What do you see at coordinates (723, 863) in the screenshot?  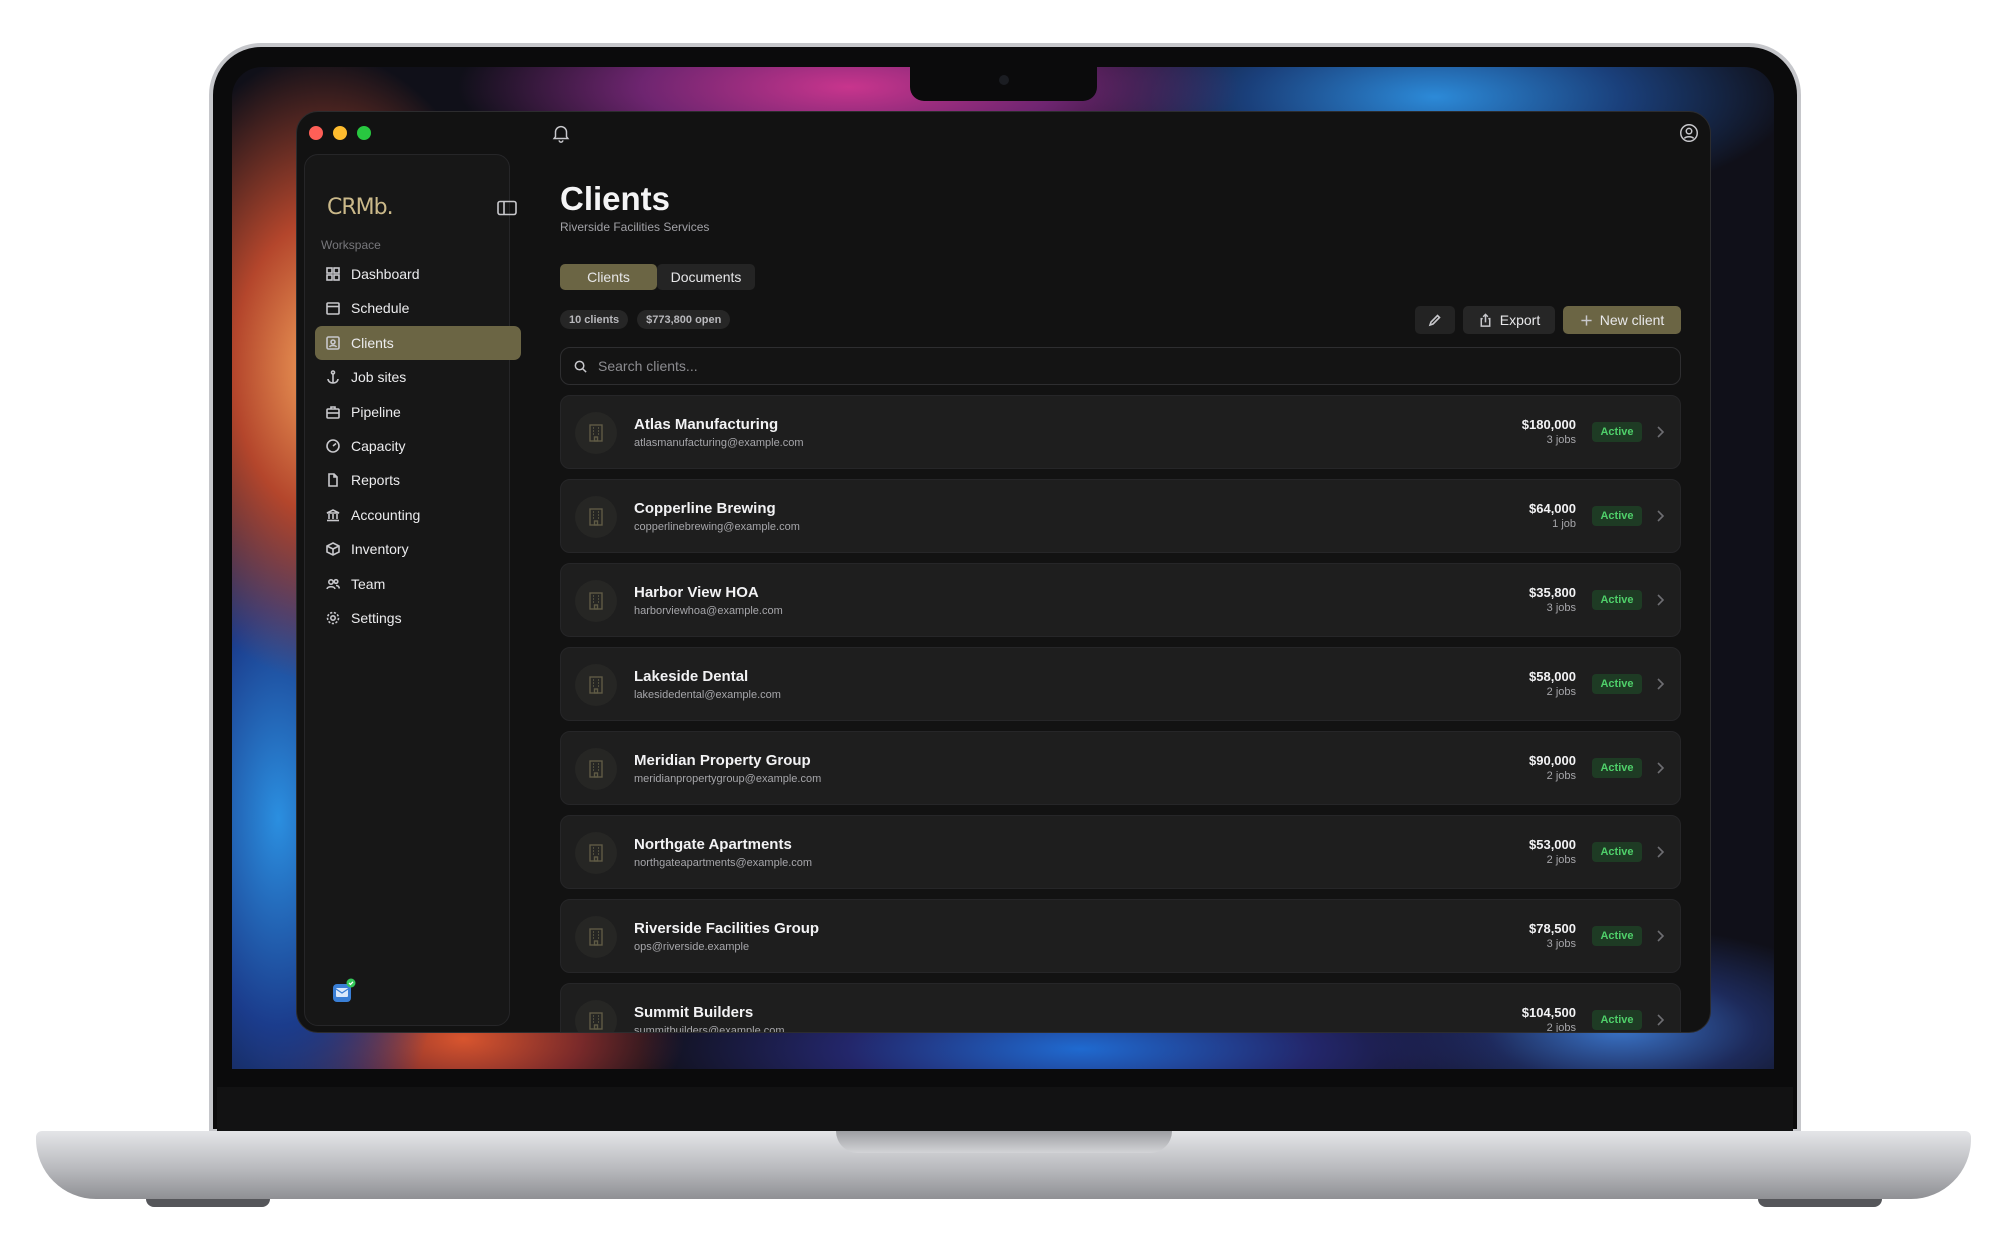 I see `client-email: northgateapartments@example.com` at bounding box center [723, 863].